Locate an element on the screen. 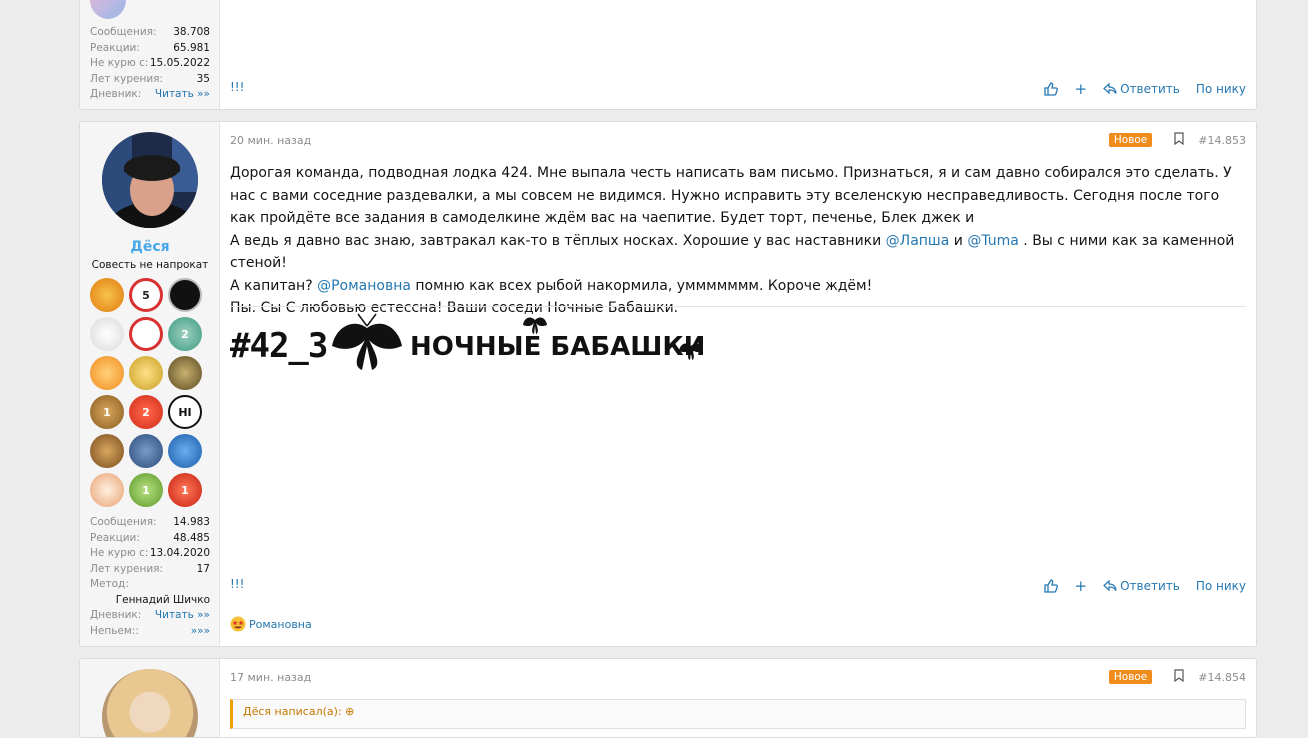  signature: #42_3 НОЧНЫЕ БАБАШКИ is located at coordinates (470, 342).